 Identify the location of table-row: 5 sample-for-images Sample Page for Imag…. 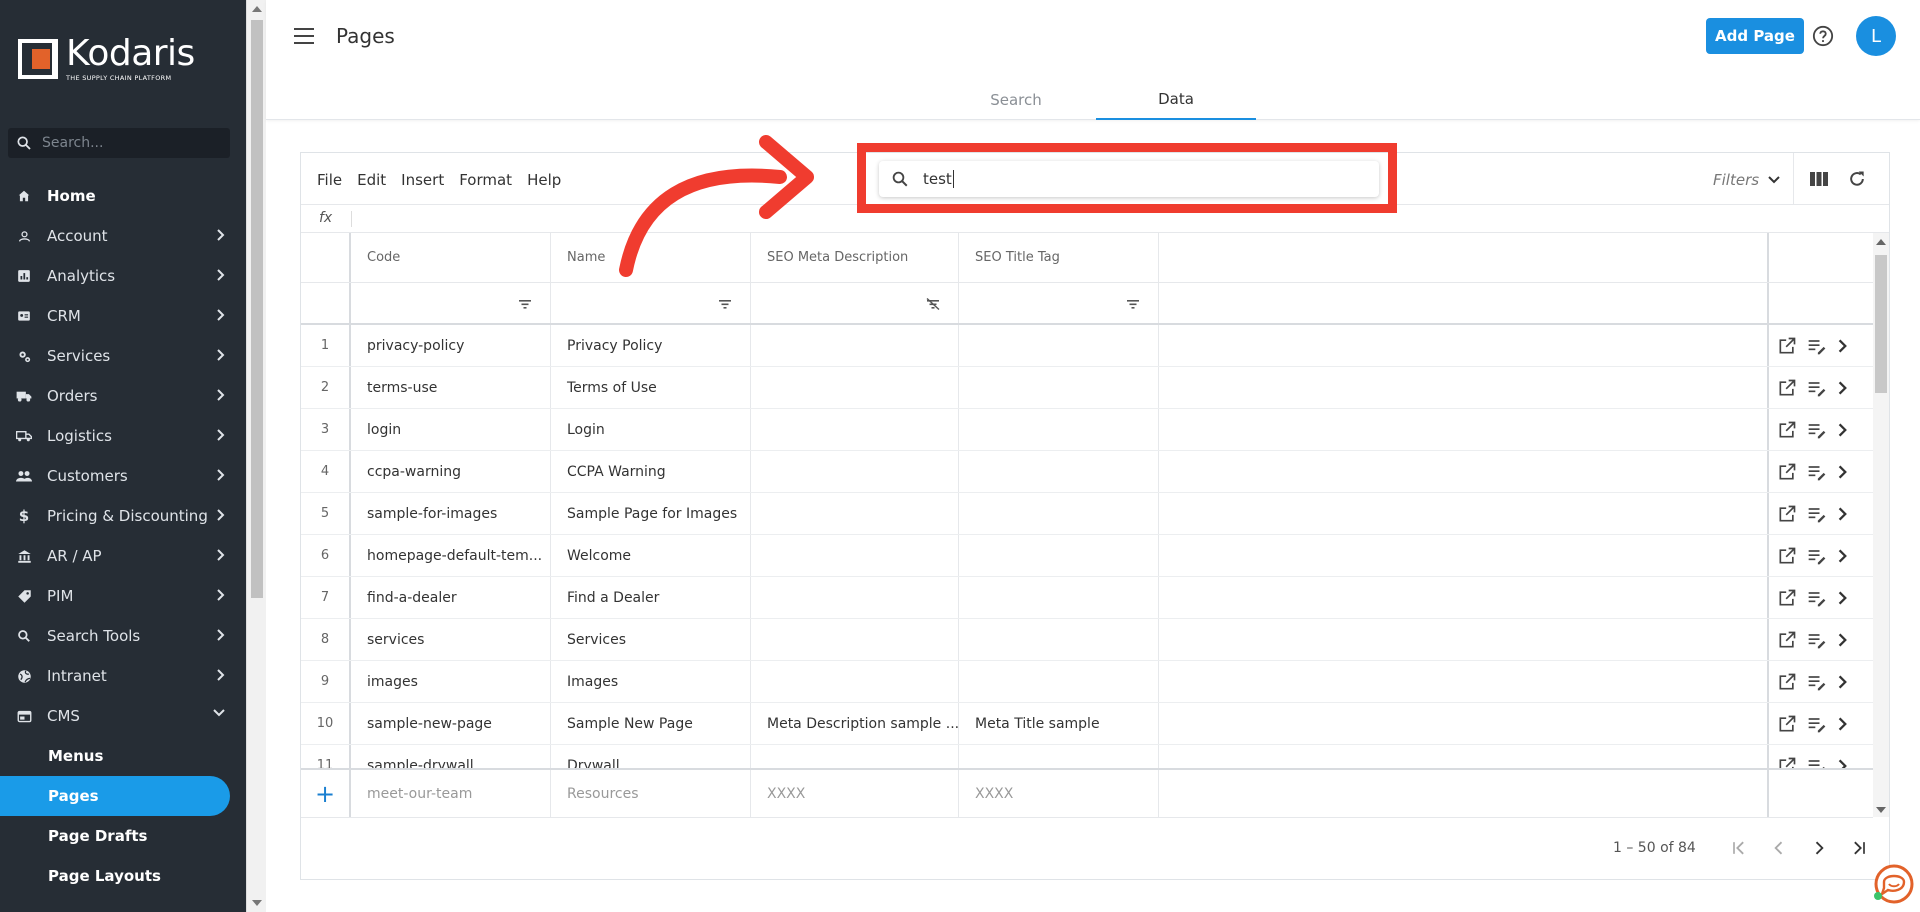
(1087, 514).